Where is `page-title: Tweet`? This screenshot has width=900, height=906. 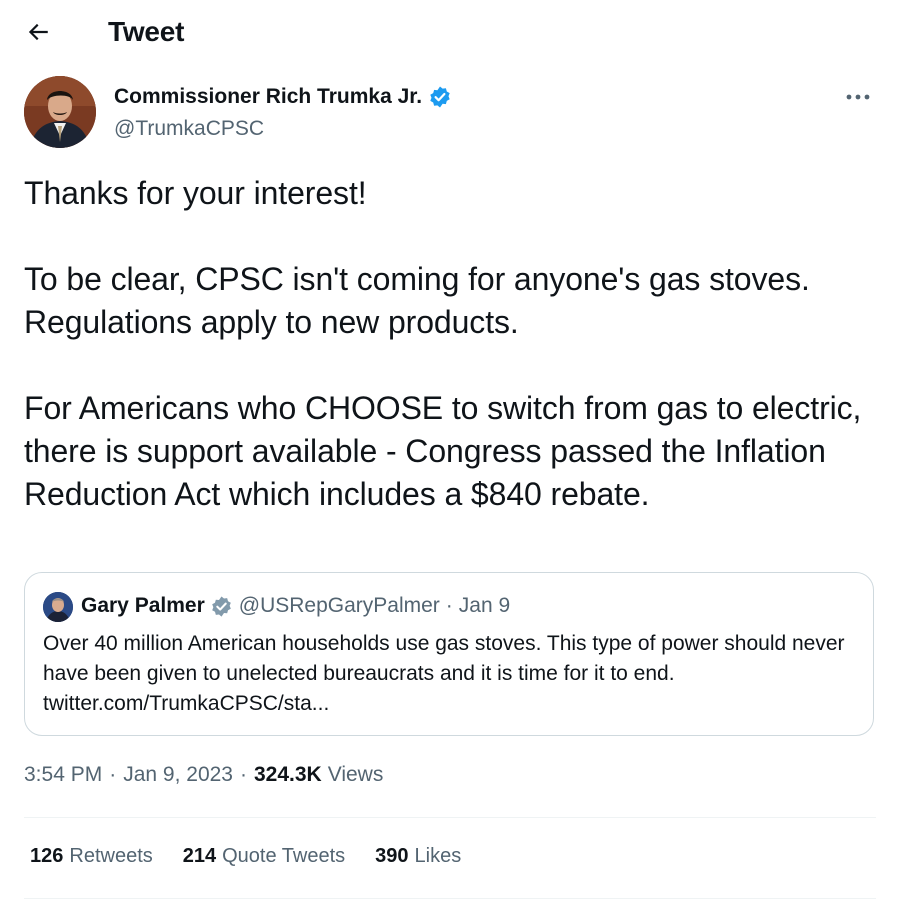
page-title: Tweet is located at coordinates (146, 31).